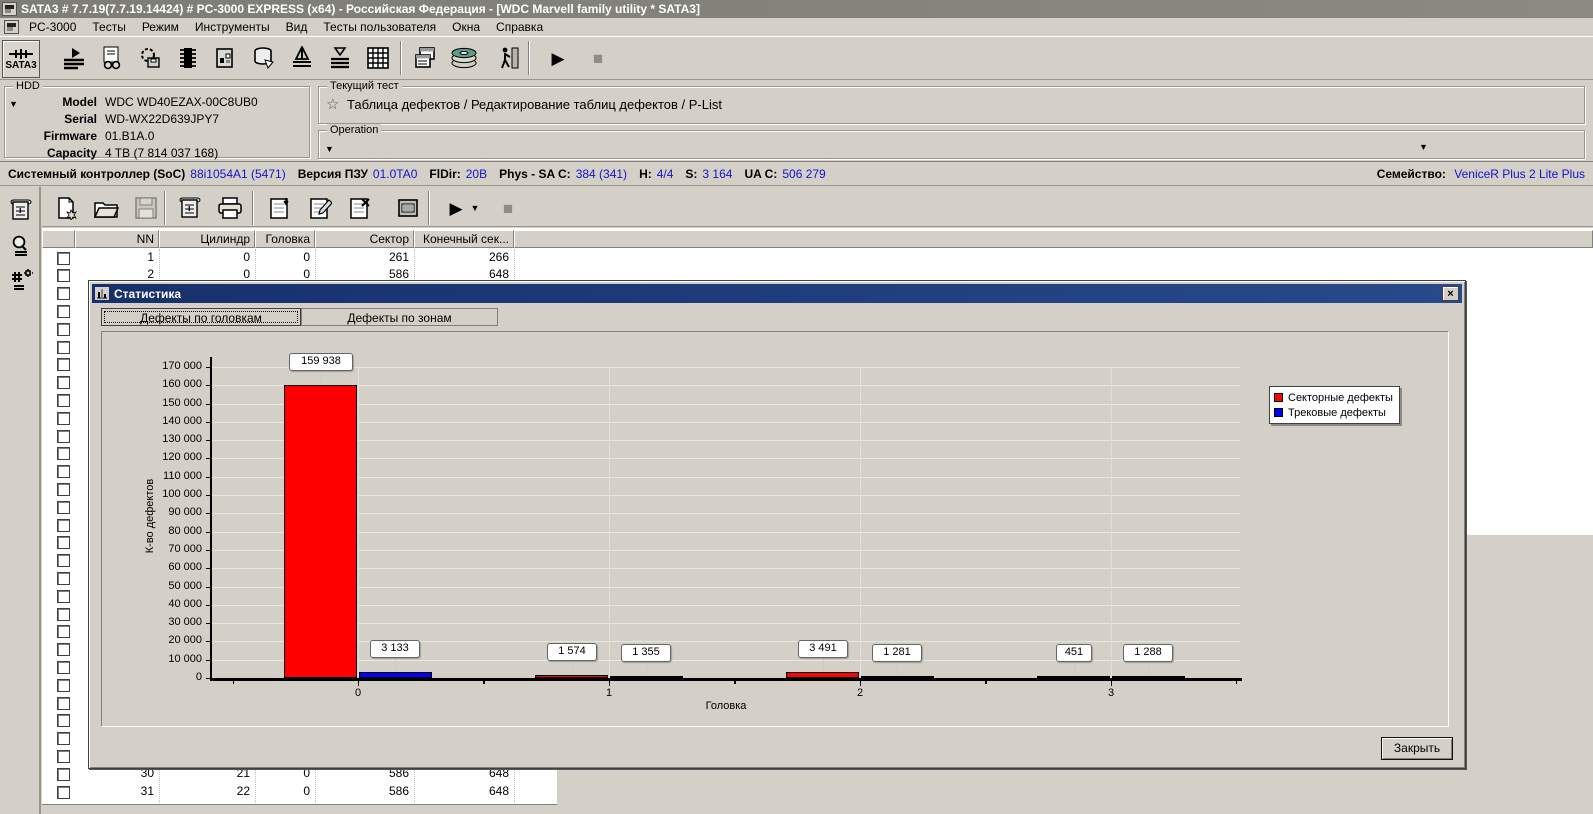 Image resolution: width=1593 pixels, height=814 pixels. I want to click on menu-item-1: Тесты, so click(108, 27).